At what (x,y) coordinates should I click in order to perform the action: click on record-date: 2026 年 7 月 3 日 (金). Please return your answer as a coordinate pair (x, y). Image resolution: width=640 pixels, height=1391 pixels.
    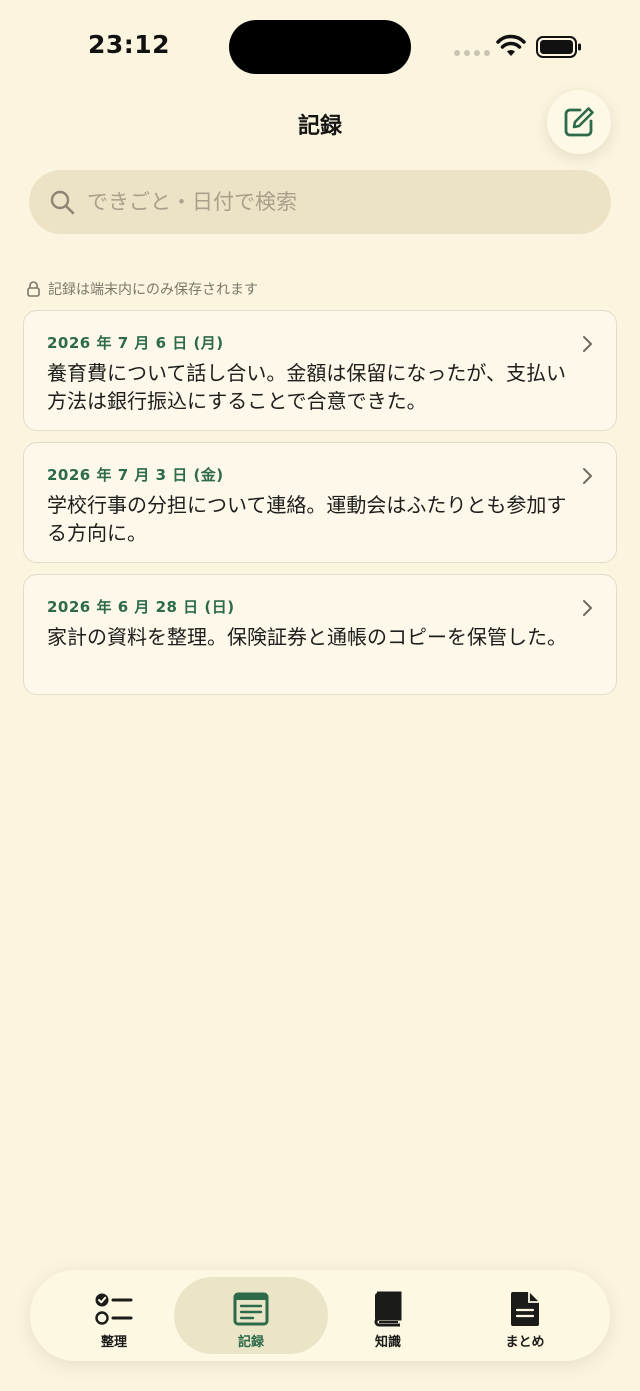
    Looking at the image, I should click on (135, 475).